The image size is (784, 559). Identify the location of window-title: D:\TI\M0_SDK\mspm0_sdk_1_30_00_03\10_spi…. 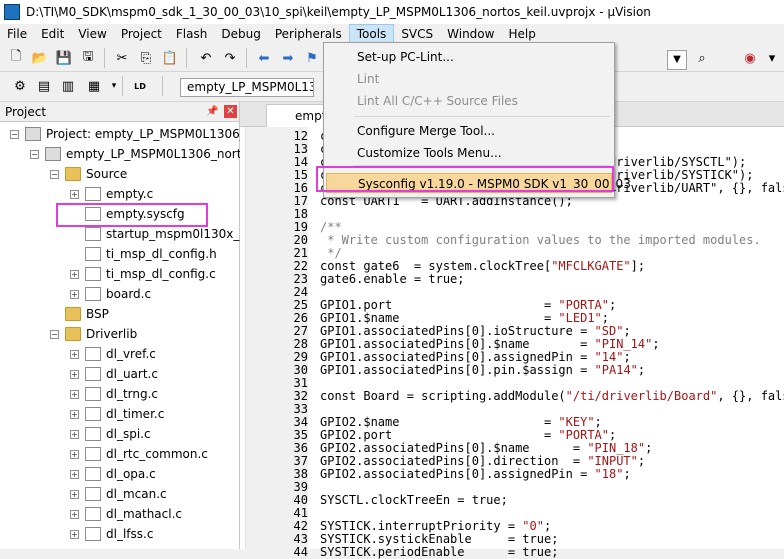
(338, 12).